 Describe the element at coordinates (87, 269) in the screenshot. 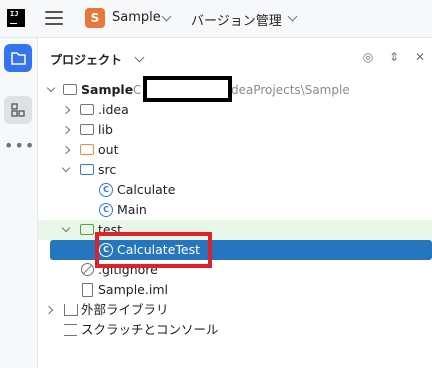

I see `ignored-file-icon` at that location.